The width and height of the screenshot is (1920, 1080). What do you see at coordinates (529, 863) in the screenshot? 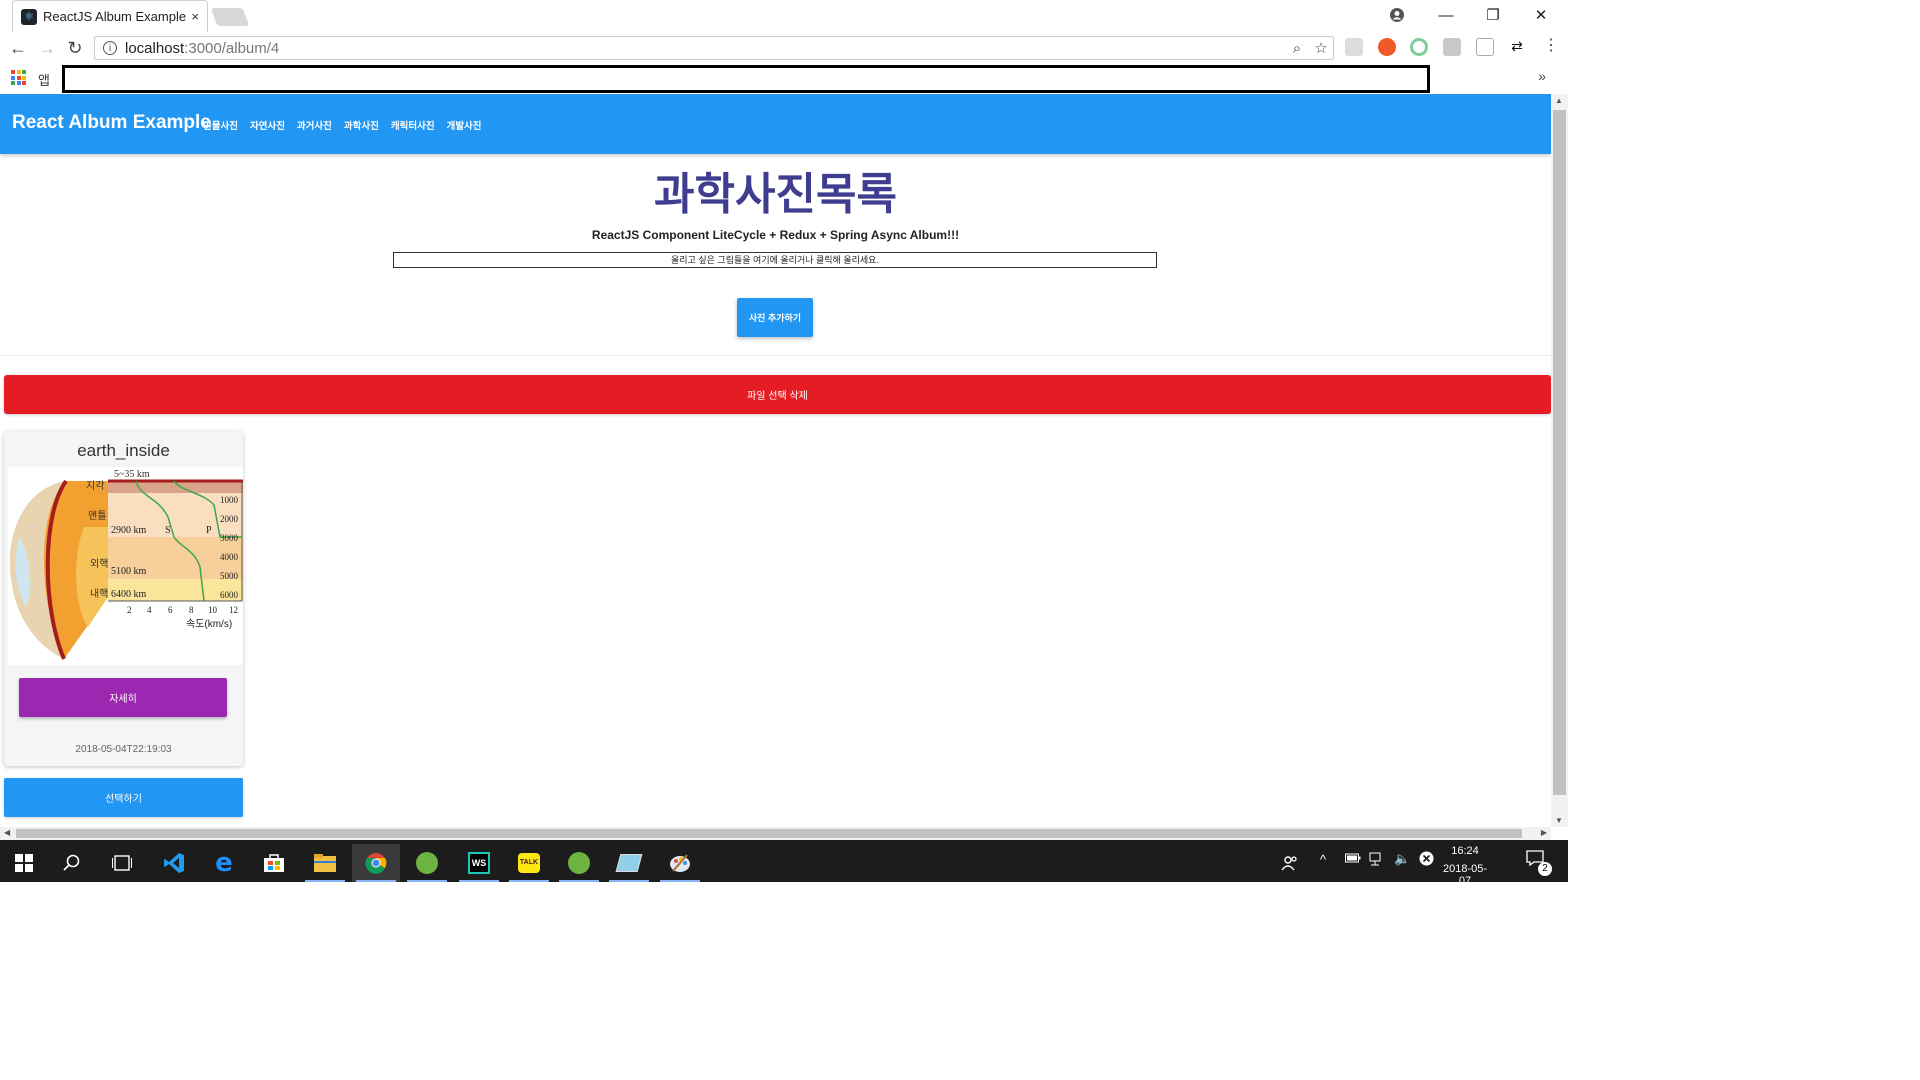
I see `kakaotalk-icon: TALK` at bounding box center [529, 863].